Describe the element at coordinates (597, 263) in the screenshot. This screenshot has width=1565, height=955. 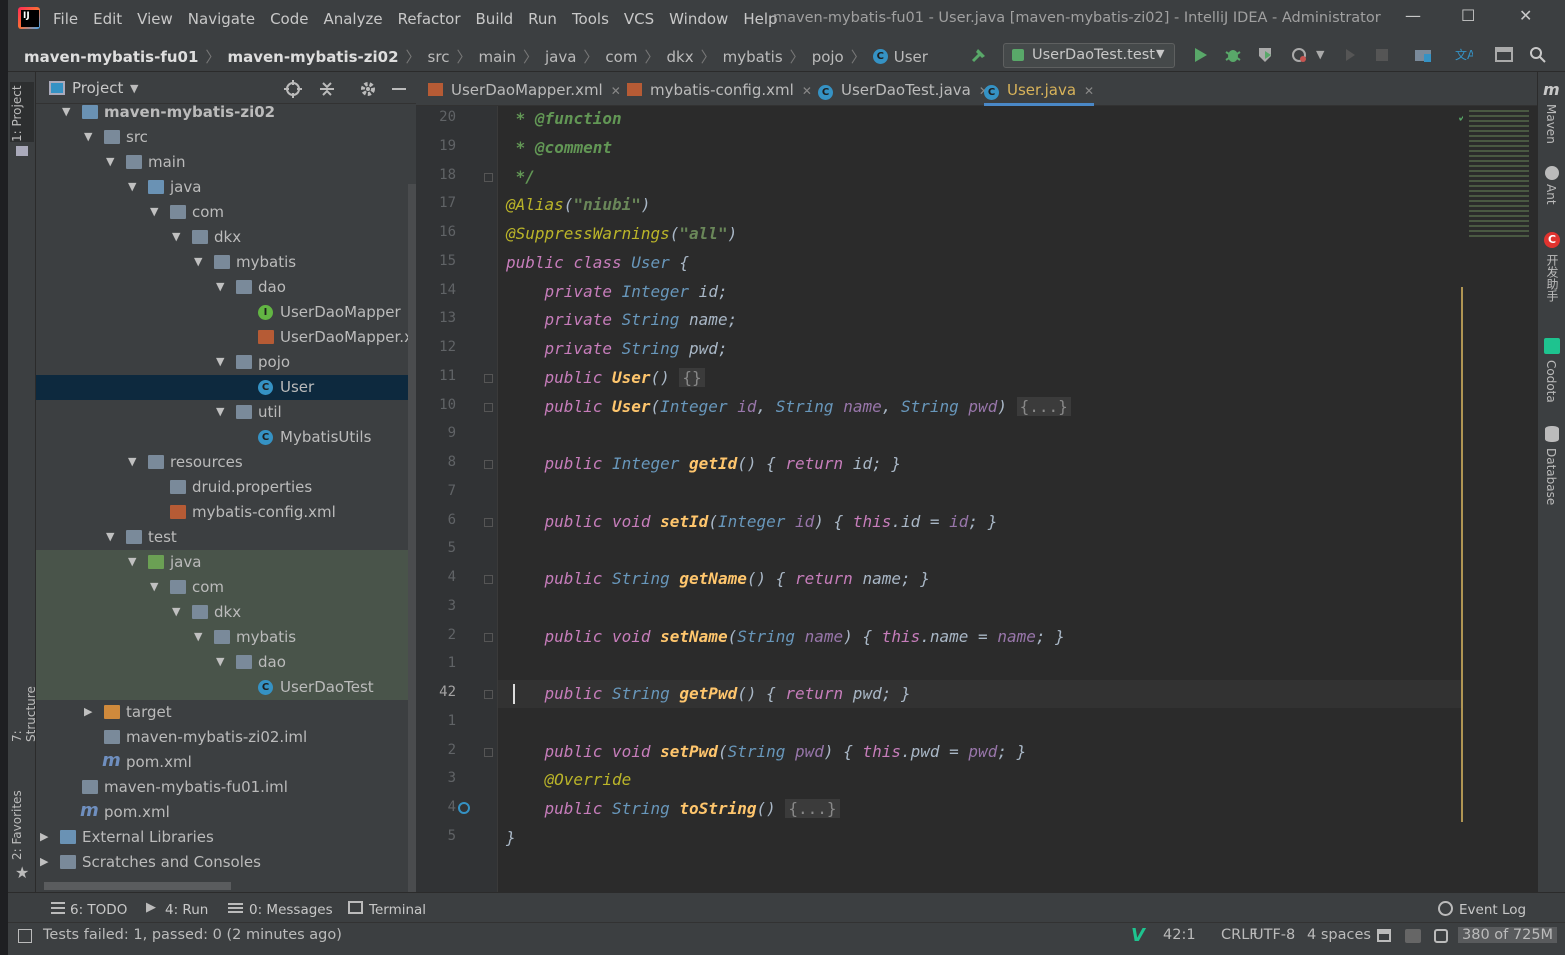
I see `code-line: public class User {` at that location.